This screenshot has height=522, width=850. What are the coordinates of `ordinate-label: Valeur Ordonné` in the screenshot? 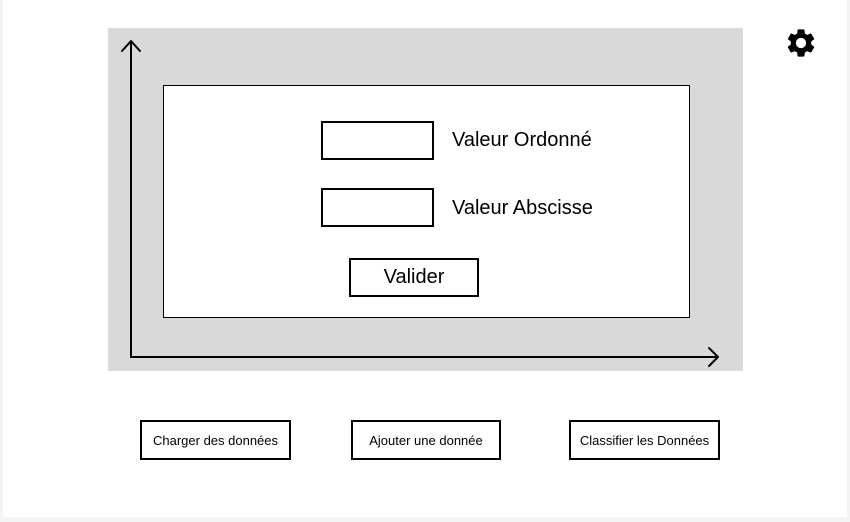 It's located at (522, 140).